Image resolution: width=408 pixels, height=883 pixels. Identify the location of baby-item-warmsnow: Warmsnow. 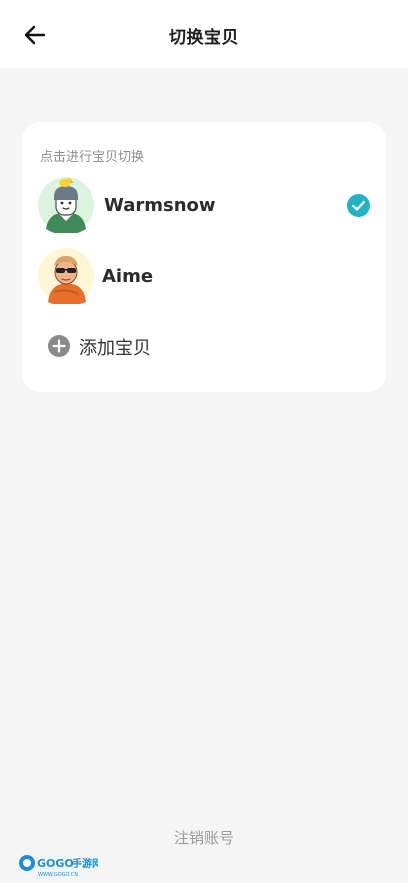
(204, 206).